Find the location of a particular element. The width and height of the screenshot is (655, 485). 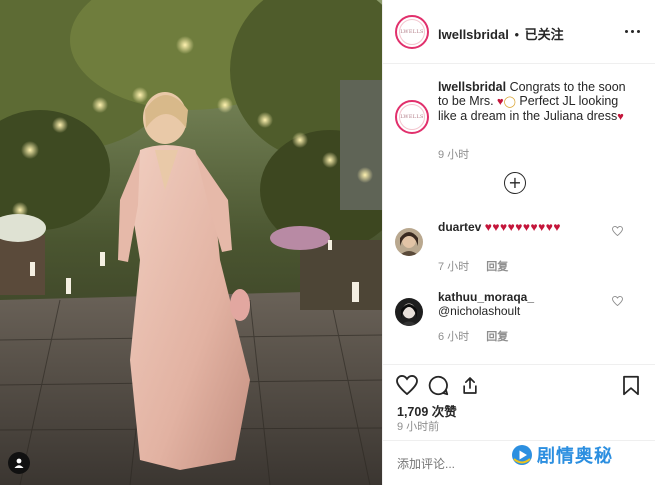

comment-username: kathuu_moraqa_ is located at coordinates (486, 297).